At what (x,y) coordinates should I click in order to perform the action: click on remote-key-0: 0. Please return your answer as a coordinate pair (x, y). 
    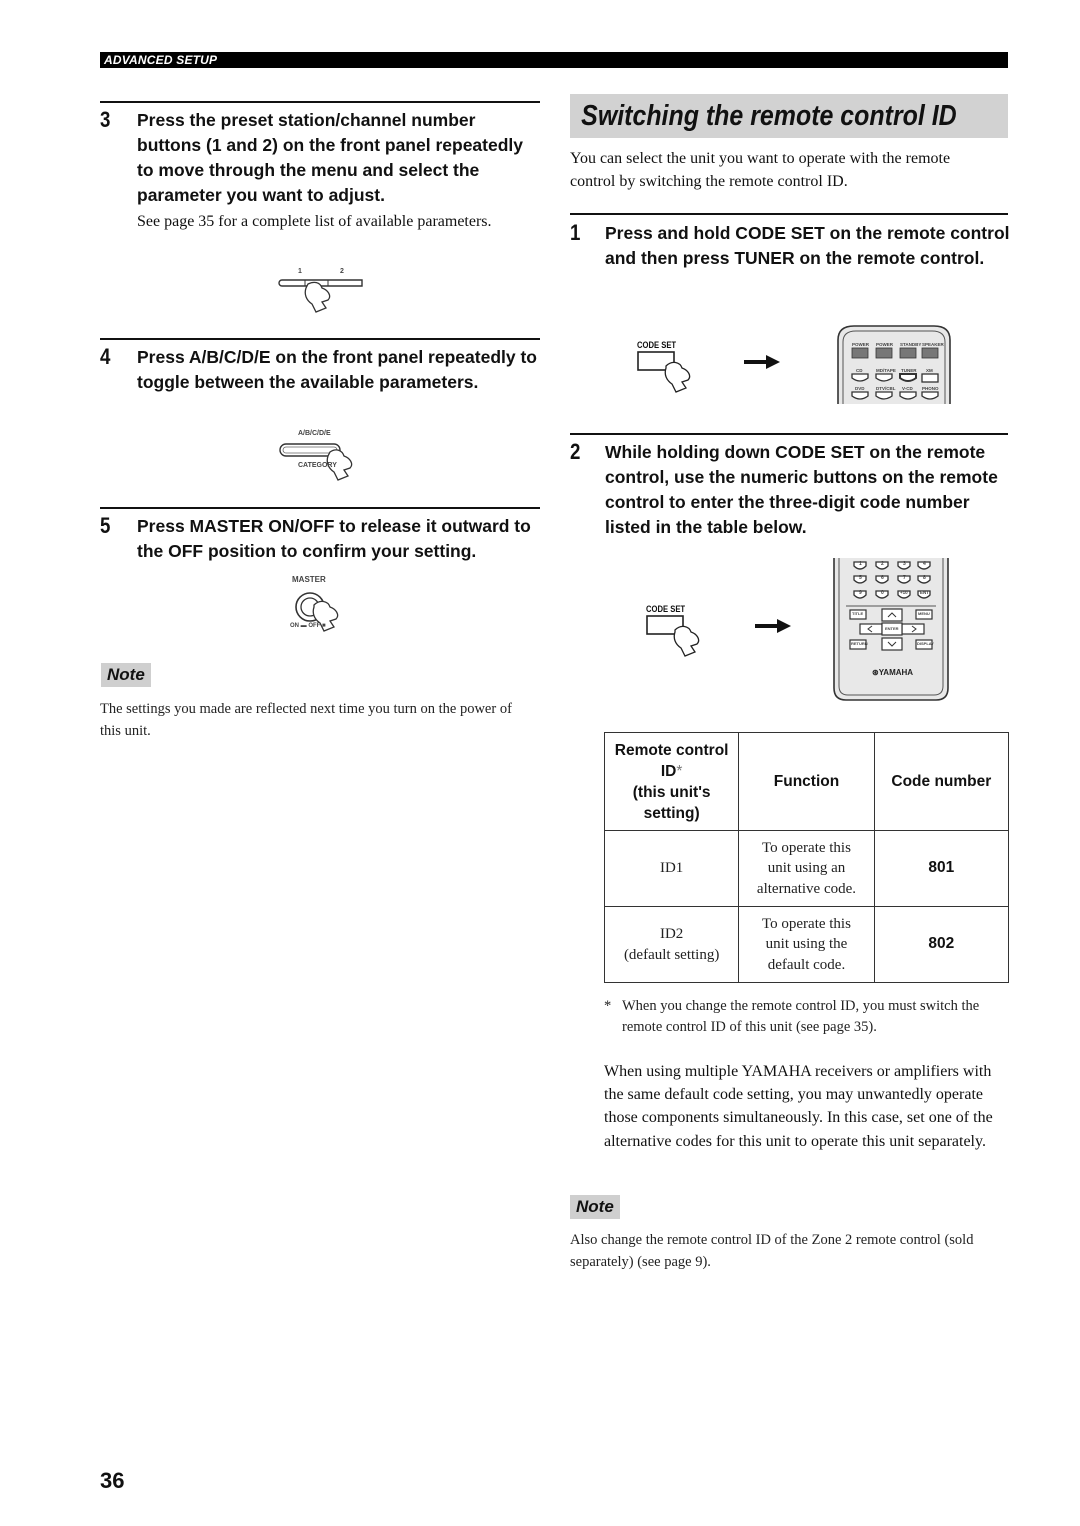
    Looking at the image, I should click on (882, 593).